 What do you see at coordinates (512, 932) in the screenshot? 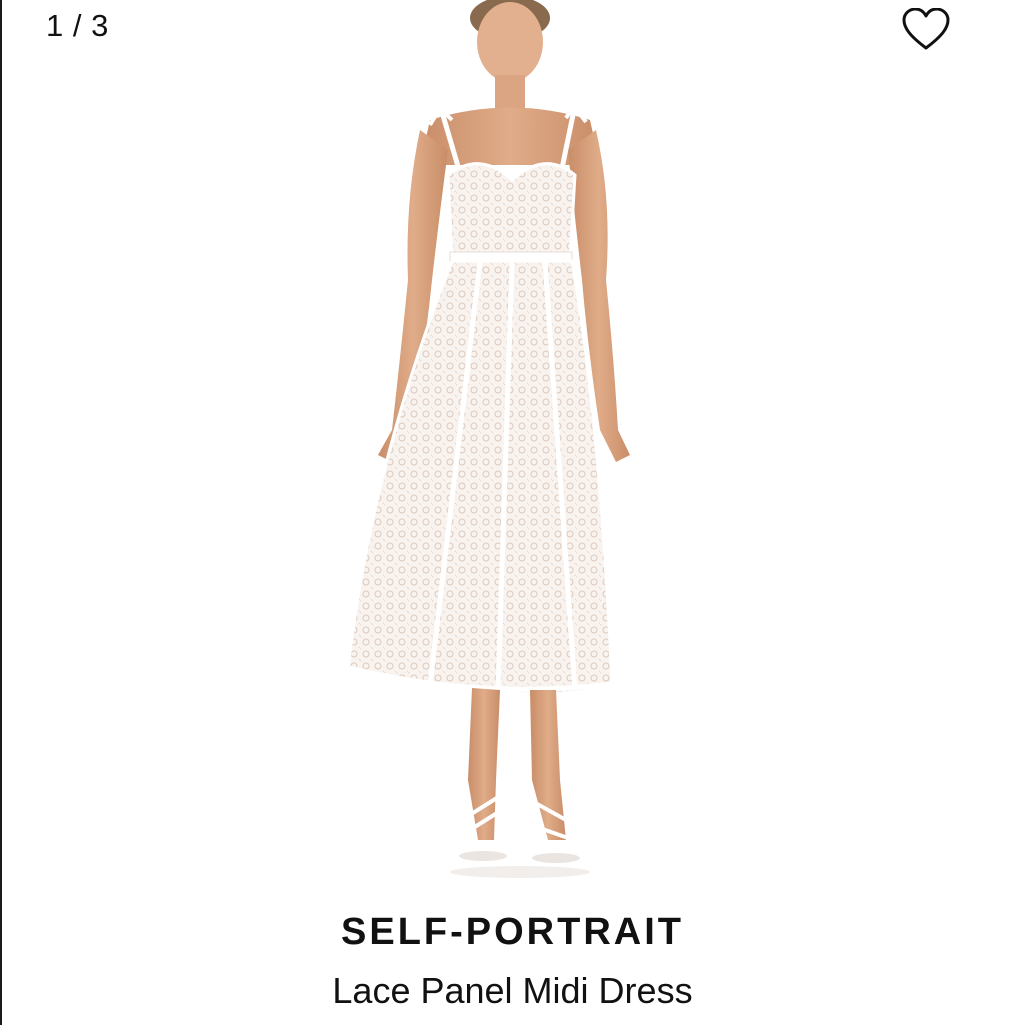
I see `brand-name: SELF-PORTRAIT` at bounding box center [512, 932].